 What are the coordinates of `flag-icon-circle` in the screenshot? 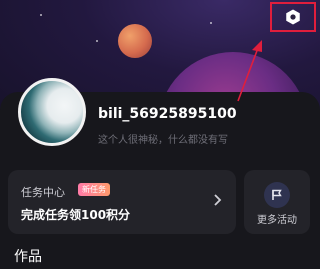 It's located at (277, 195).